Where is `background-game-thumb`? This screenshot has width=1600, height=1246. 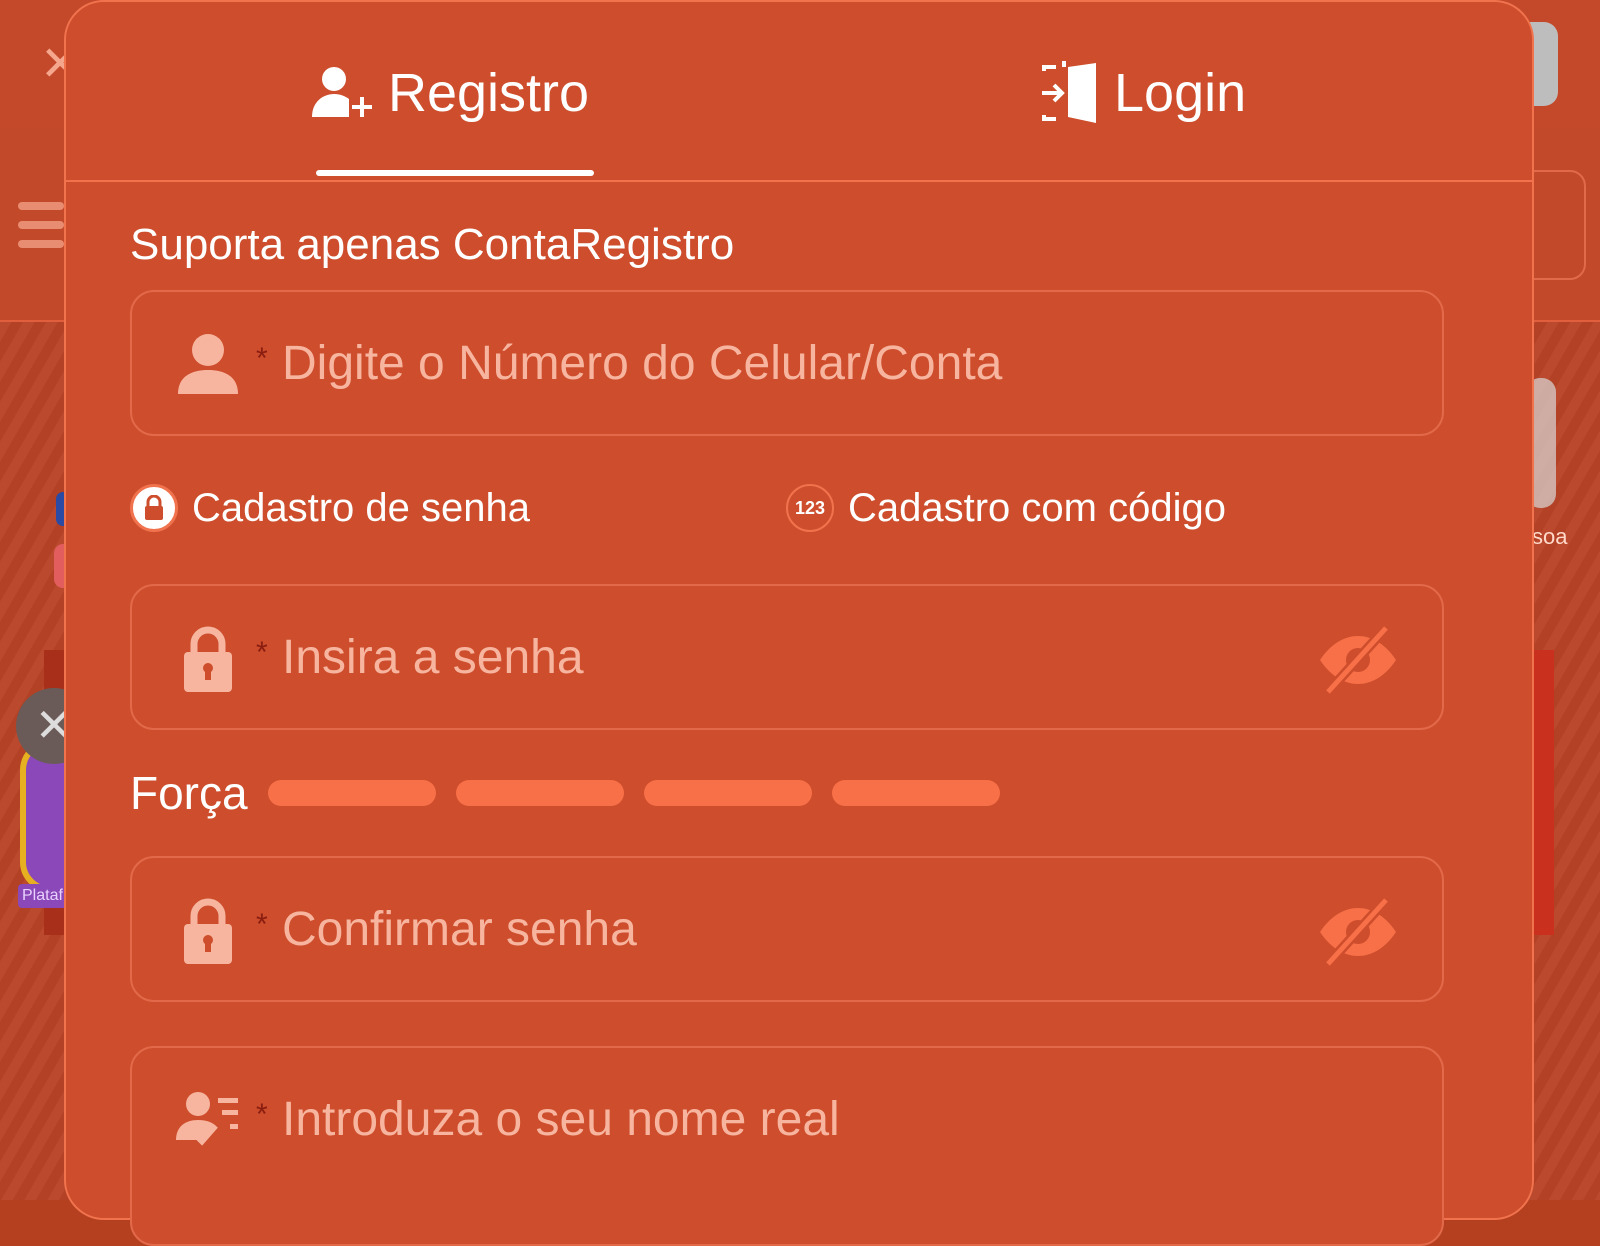
background-game-thumb is located at coordinates (1543, 792).